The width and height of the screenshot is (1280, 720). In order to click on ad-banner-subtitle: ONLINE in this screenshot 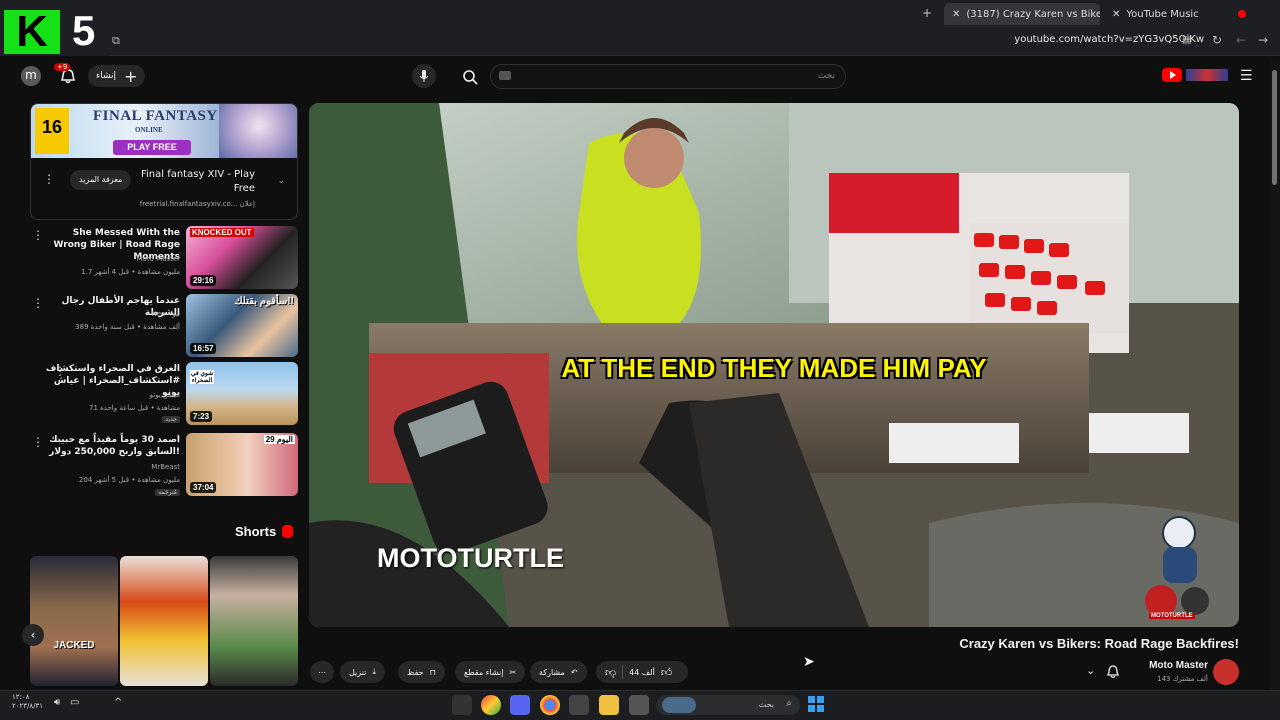, I will do `click(149, 130)`.